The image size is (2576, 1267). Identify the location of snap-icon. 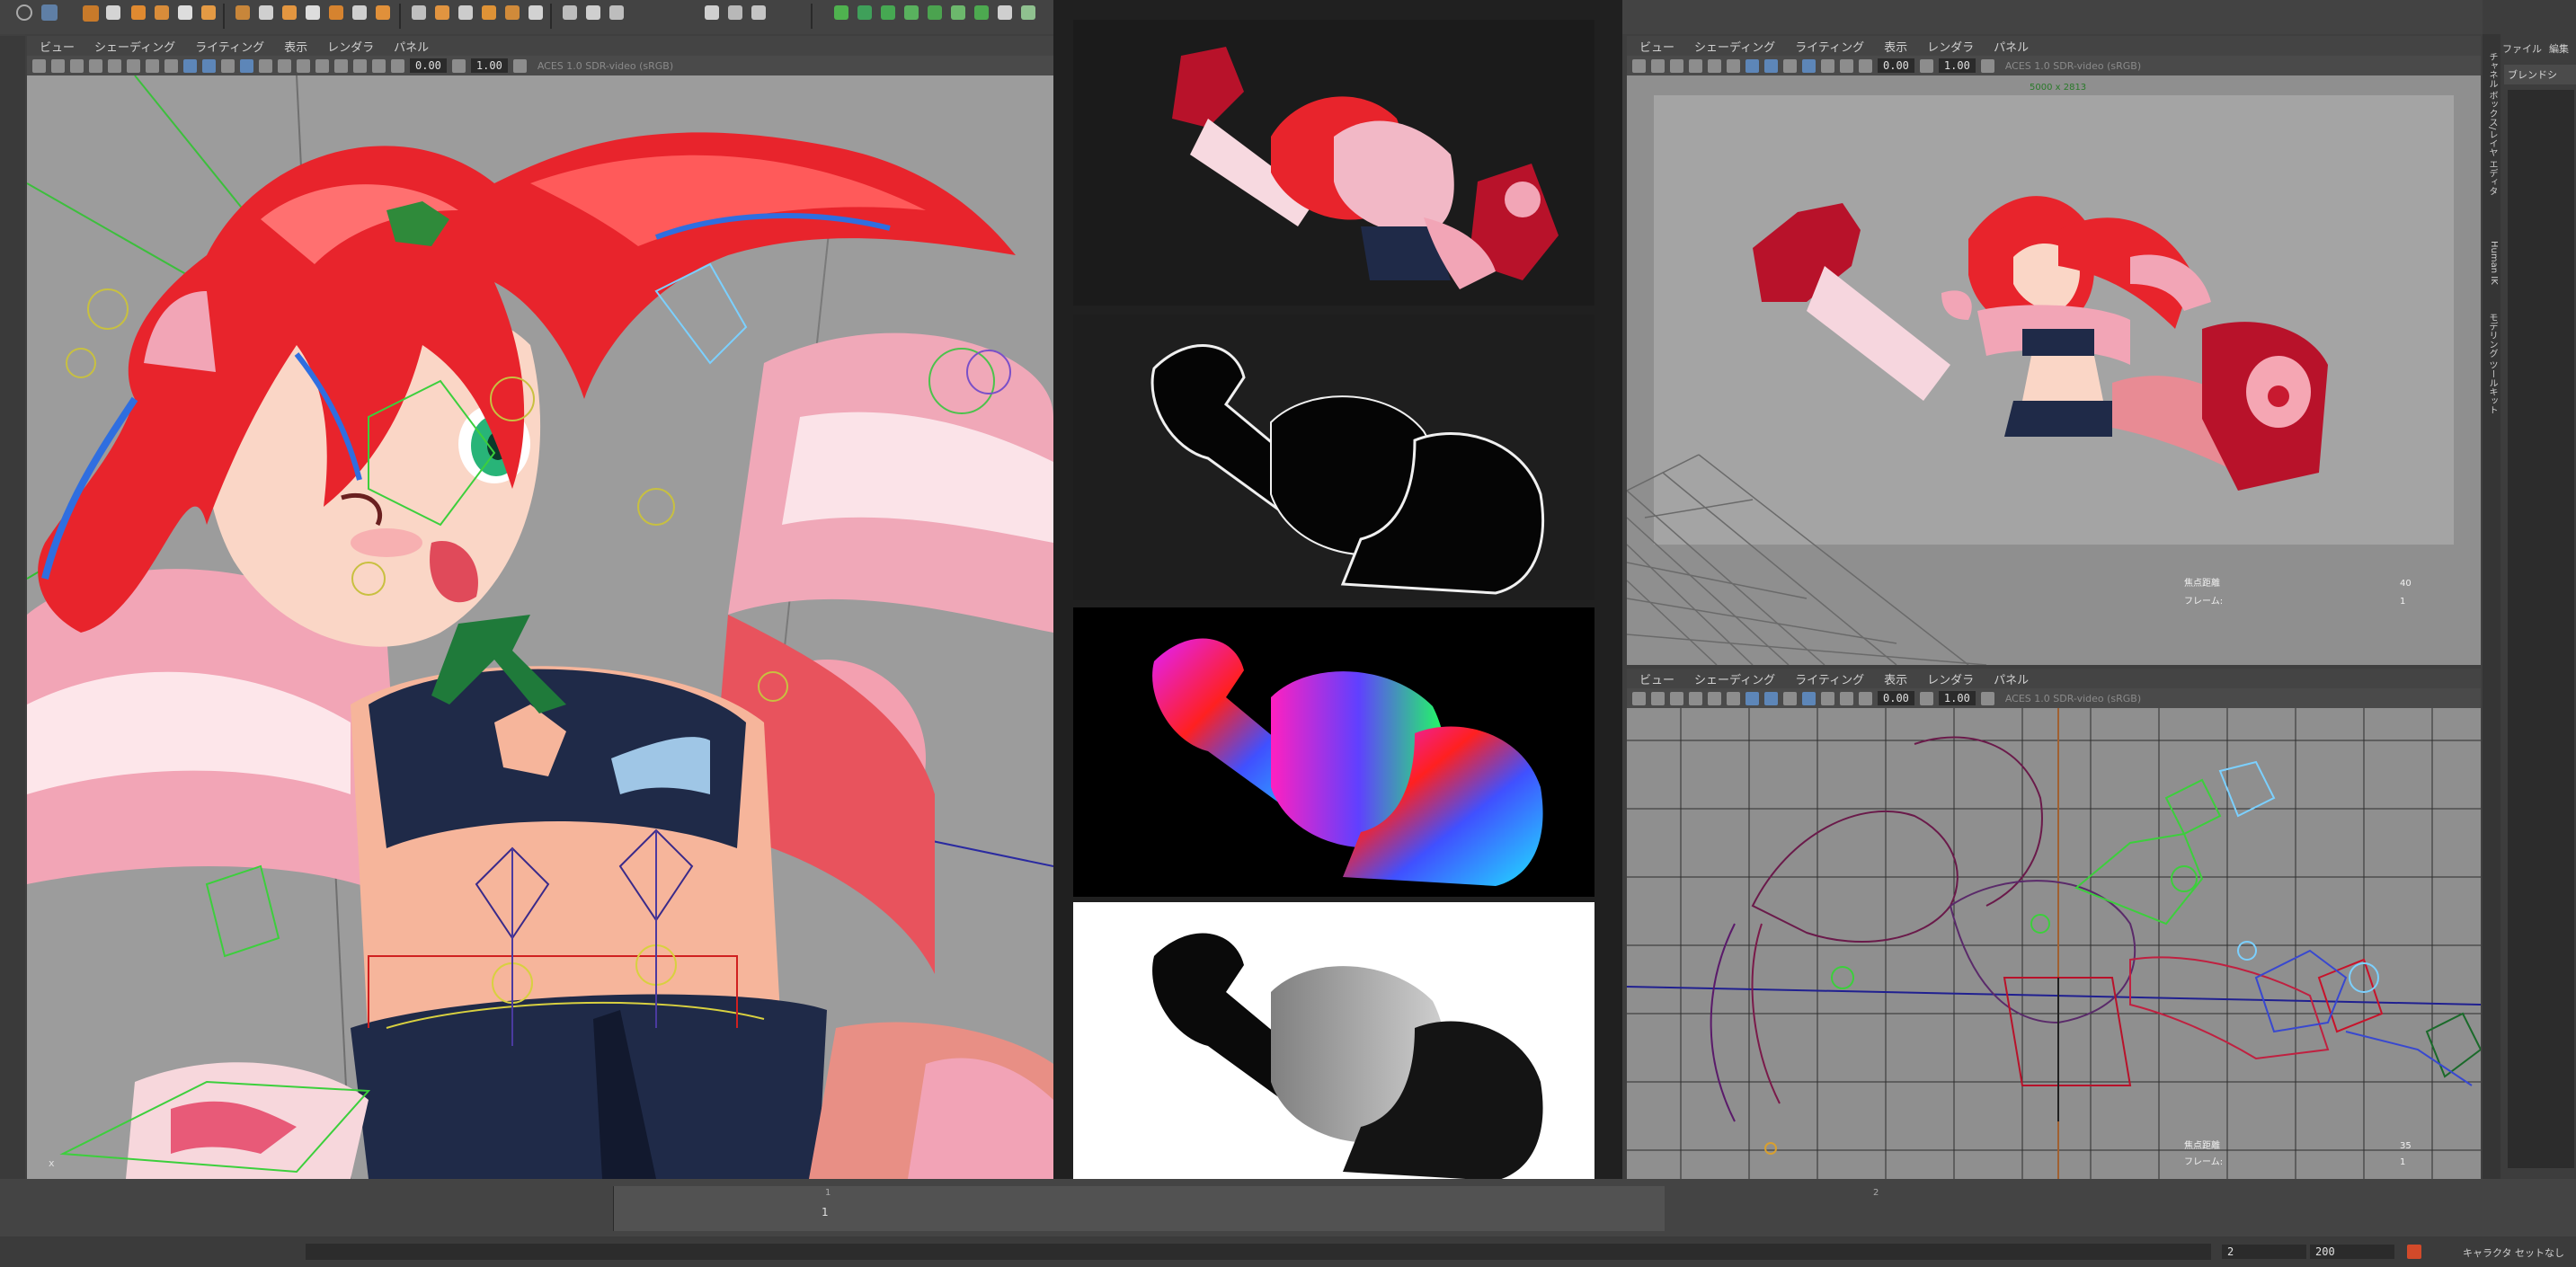
(616, 12).